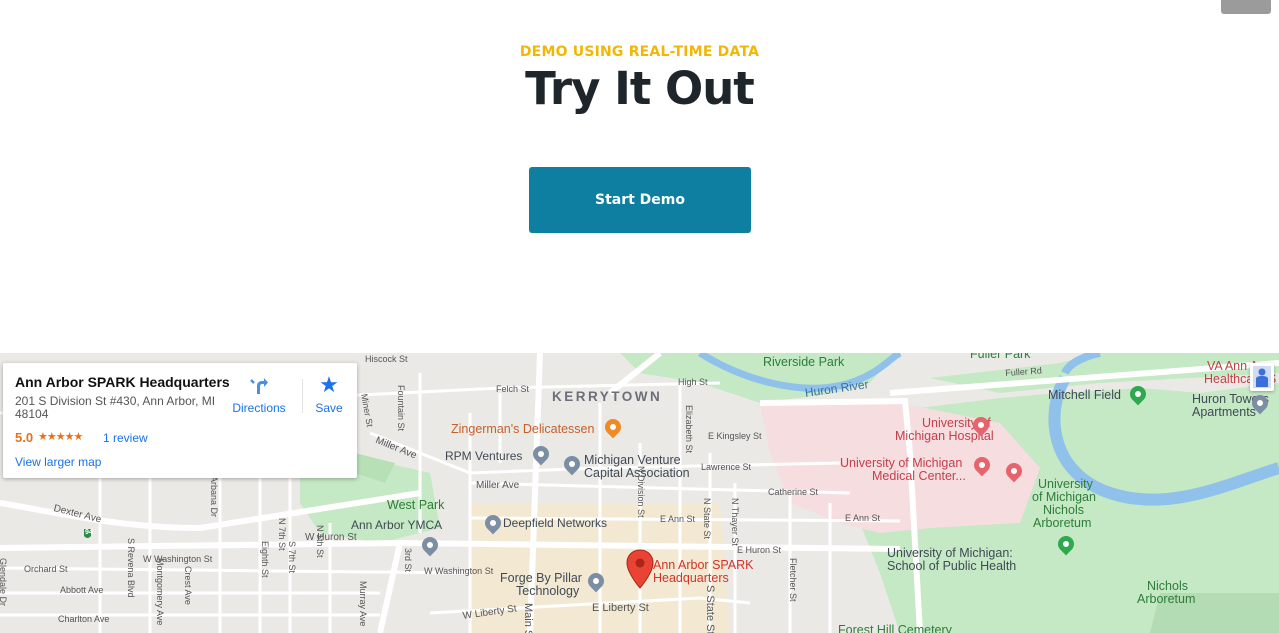  Describe the element at coordinates (265, 559) in the screenshot. I see `street-label-eighth: Eighth St` at that location.